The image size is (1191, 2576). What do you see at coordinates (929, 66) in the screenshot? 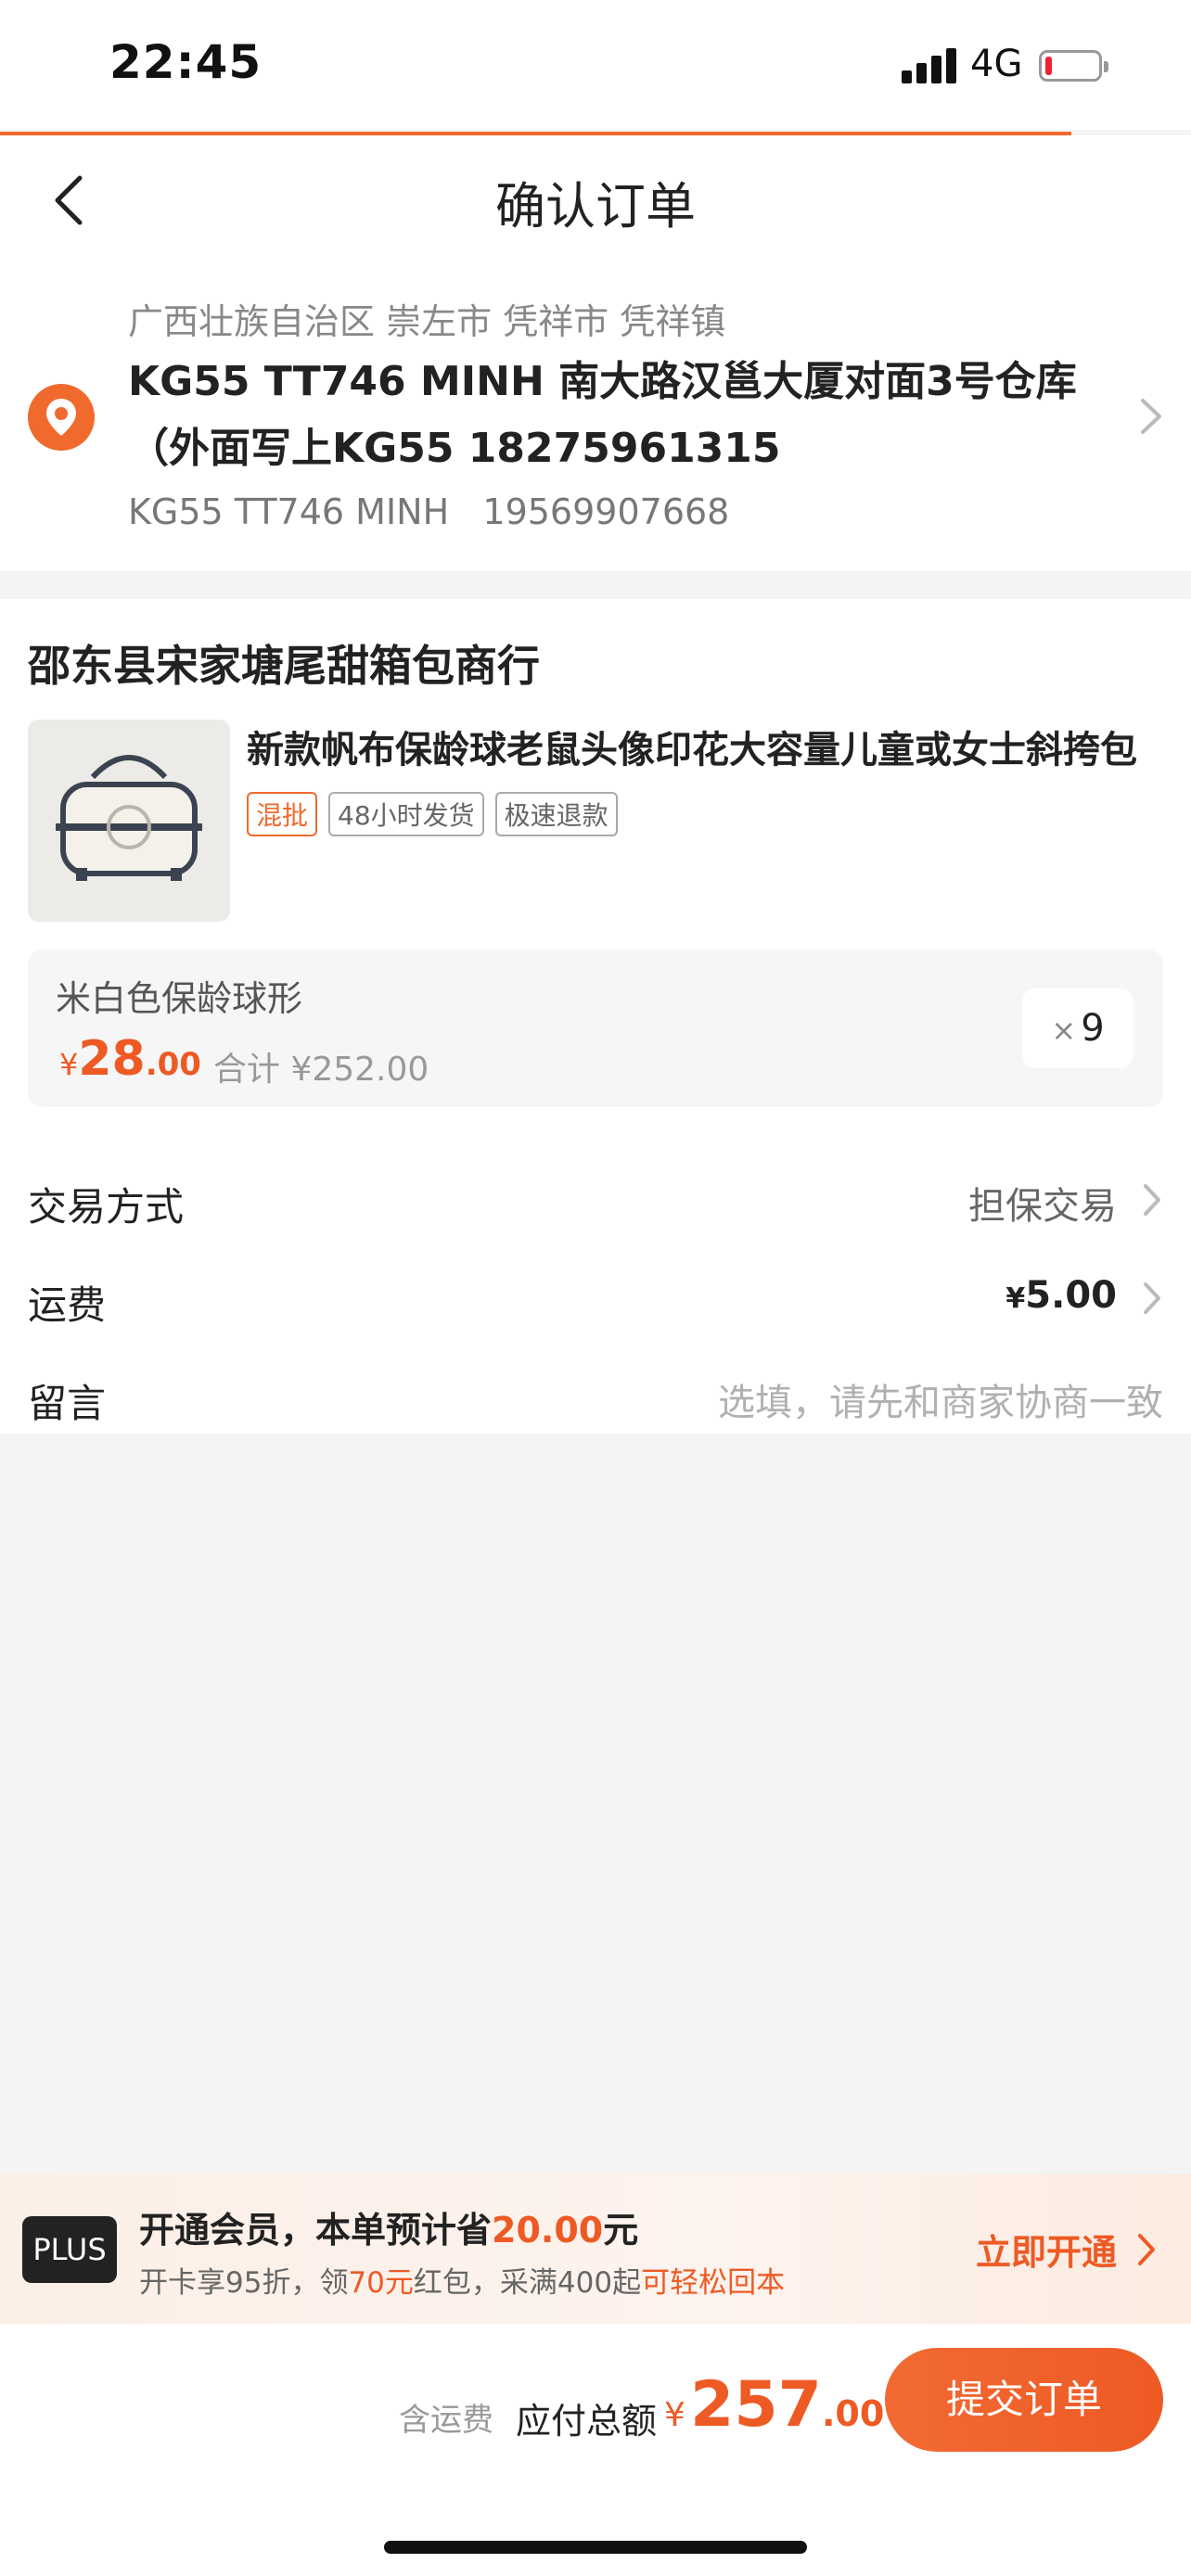
I see `signal-icon` at bounding box center [929, 66].